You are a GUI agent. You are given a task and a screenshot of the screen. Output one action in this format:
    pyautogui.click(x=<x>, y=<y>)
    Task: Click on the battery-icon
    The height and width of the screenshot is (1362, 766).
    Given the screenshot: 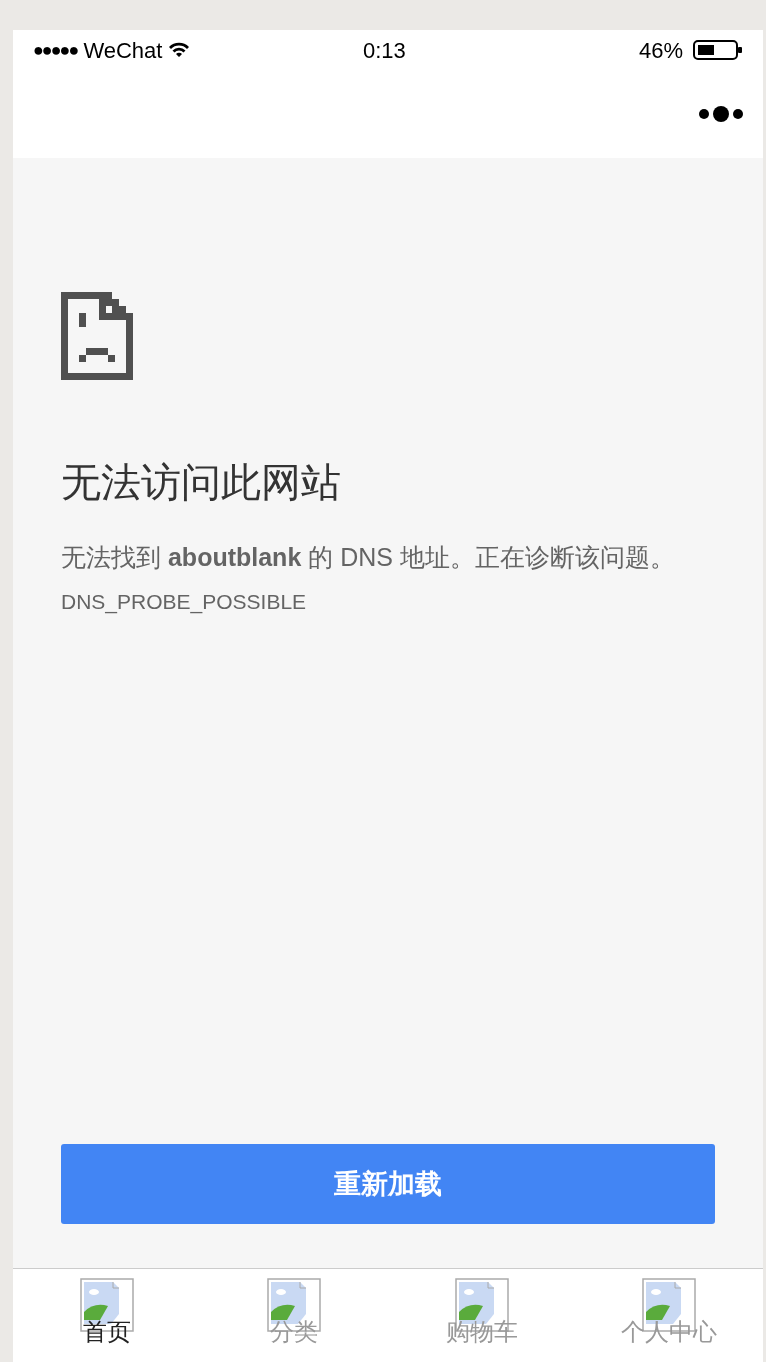 What is the action you would take?
    pyautogui.click(x=718, y=50)
    